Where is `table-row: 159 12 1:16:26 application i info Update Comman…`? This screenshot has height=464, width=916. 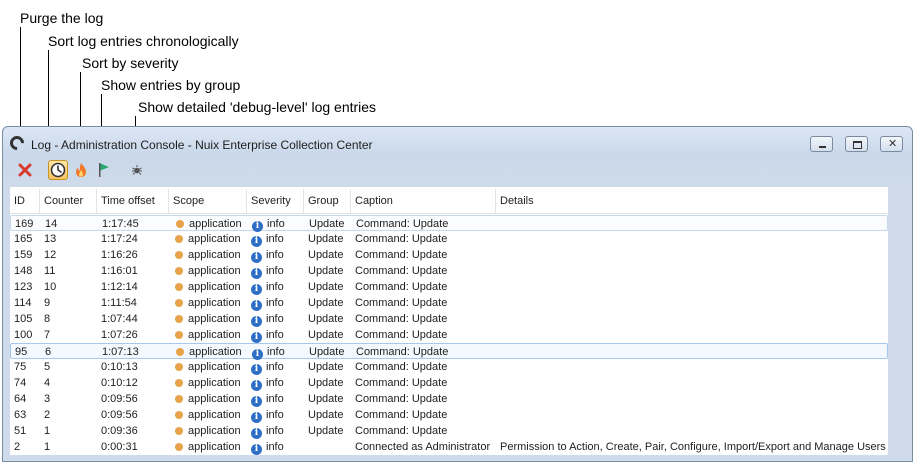 table-row: 159 12 1:16:26 application i info Update Comman… is located at coordinates (449, 255).